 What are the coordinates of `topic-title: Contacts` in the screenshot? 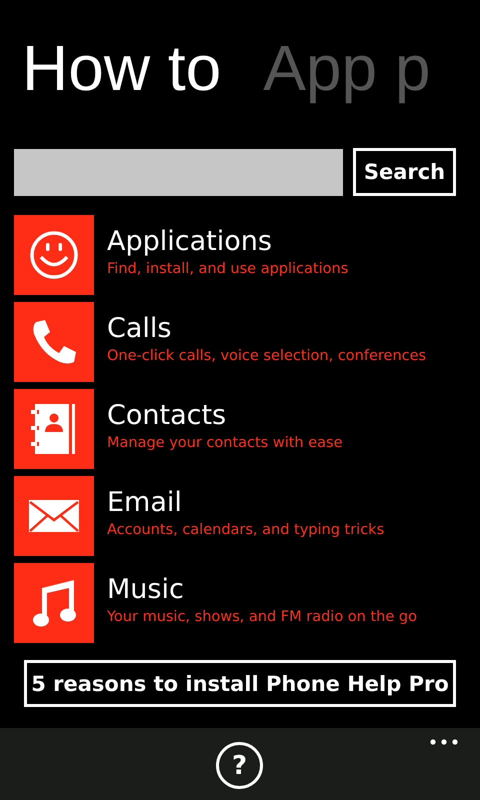 It's located at (166, 416).